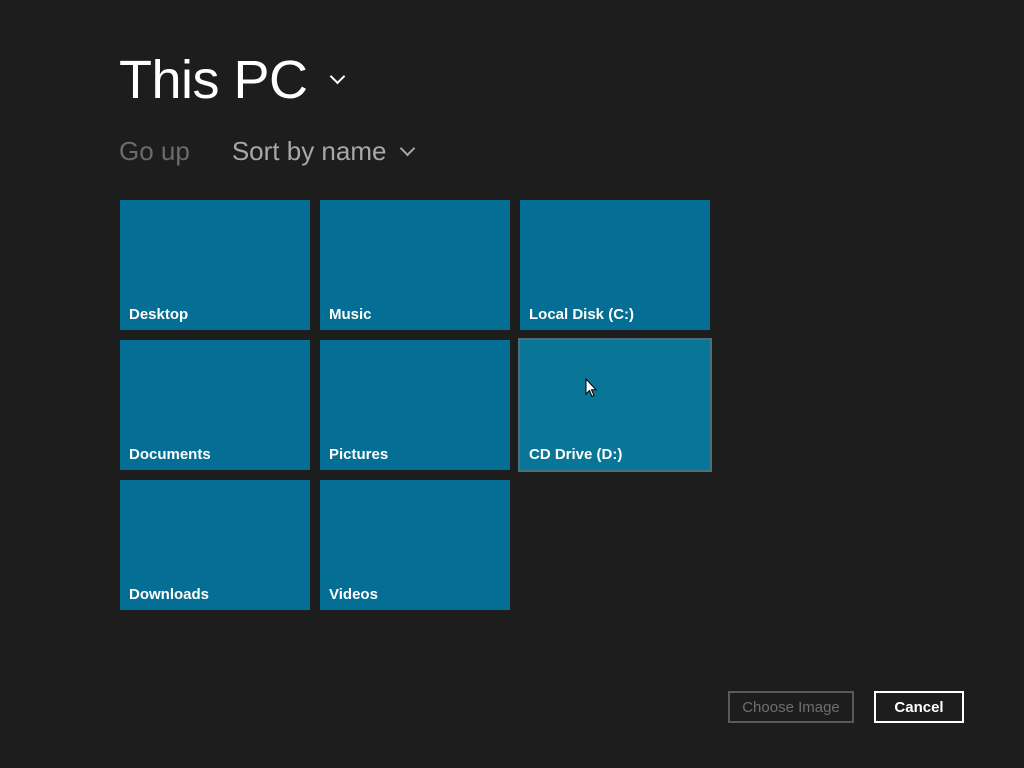  What do you see at coordinates (919, 707) in the screenshot?
I see `cancel-button: Cancel` at bounding box center [919, 707].